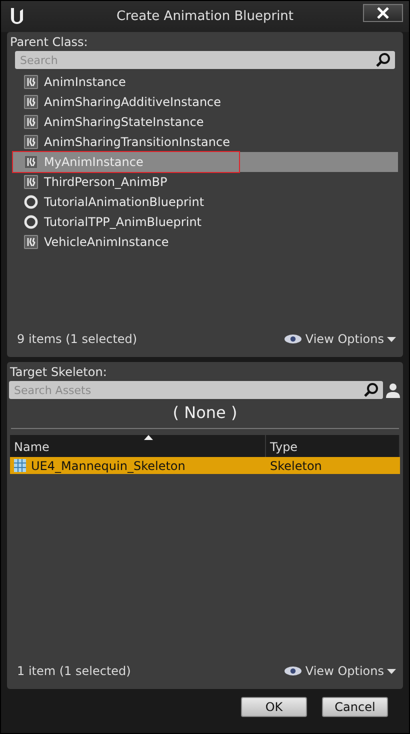 Image resolution: width=410 pixels, height=734 pixels. I want to click on class-list-item: AnimSharingAdditiveInstance, so click(205, 102).